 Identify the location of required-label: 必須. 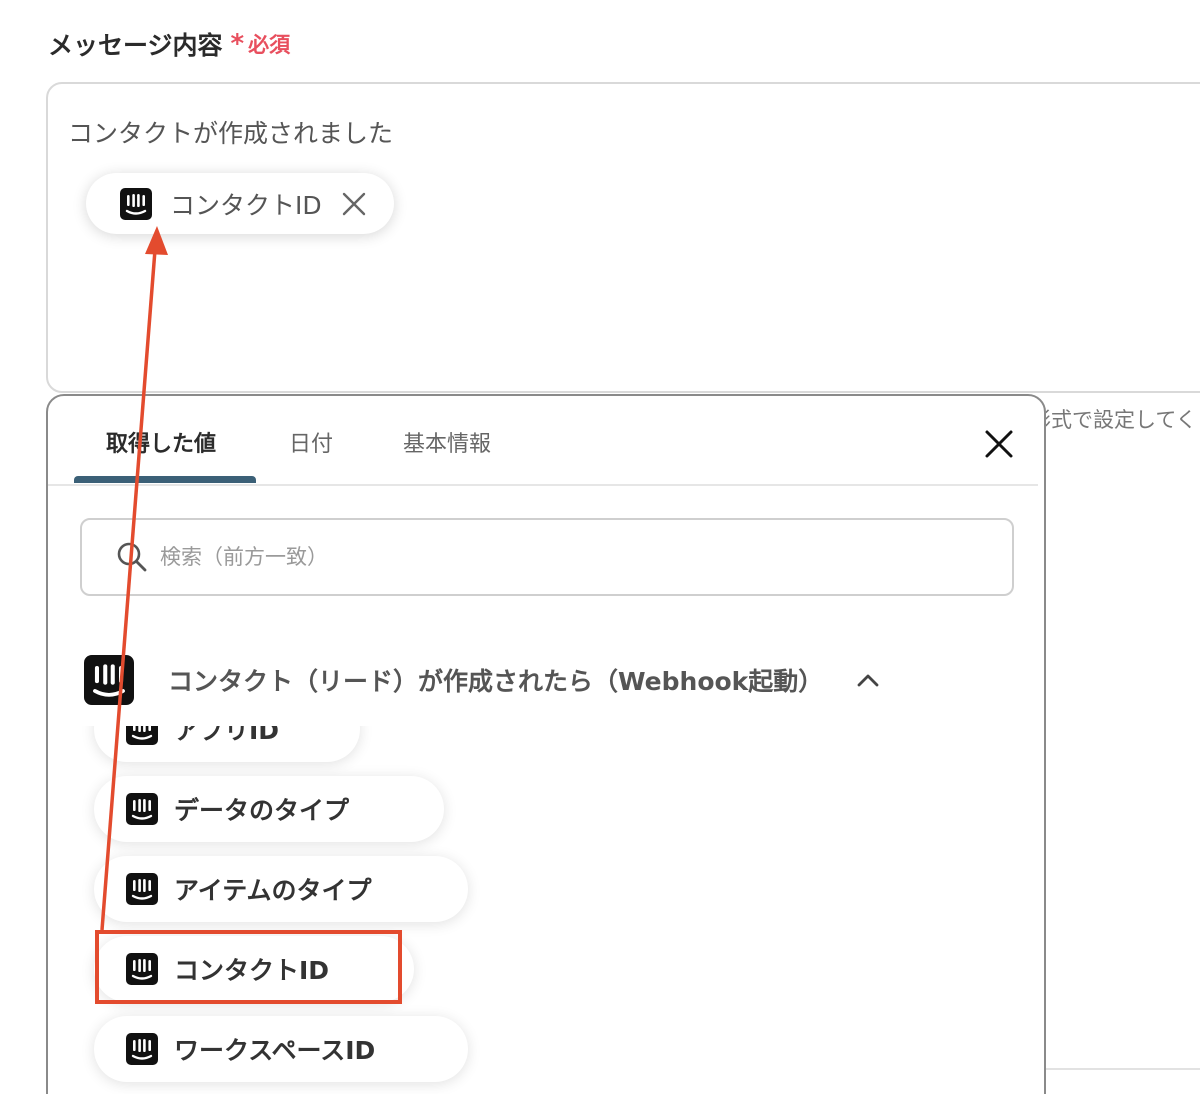
(269, 45).